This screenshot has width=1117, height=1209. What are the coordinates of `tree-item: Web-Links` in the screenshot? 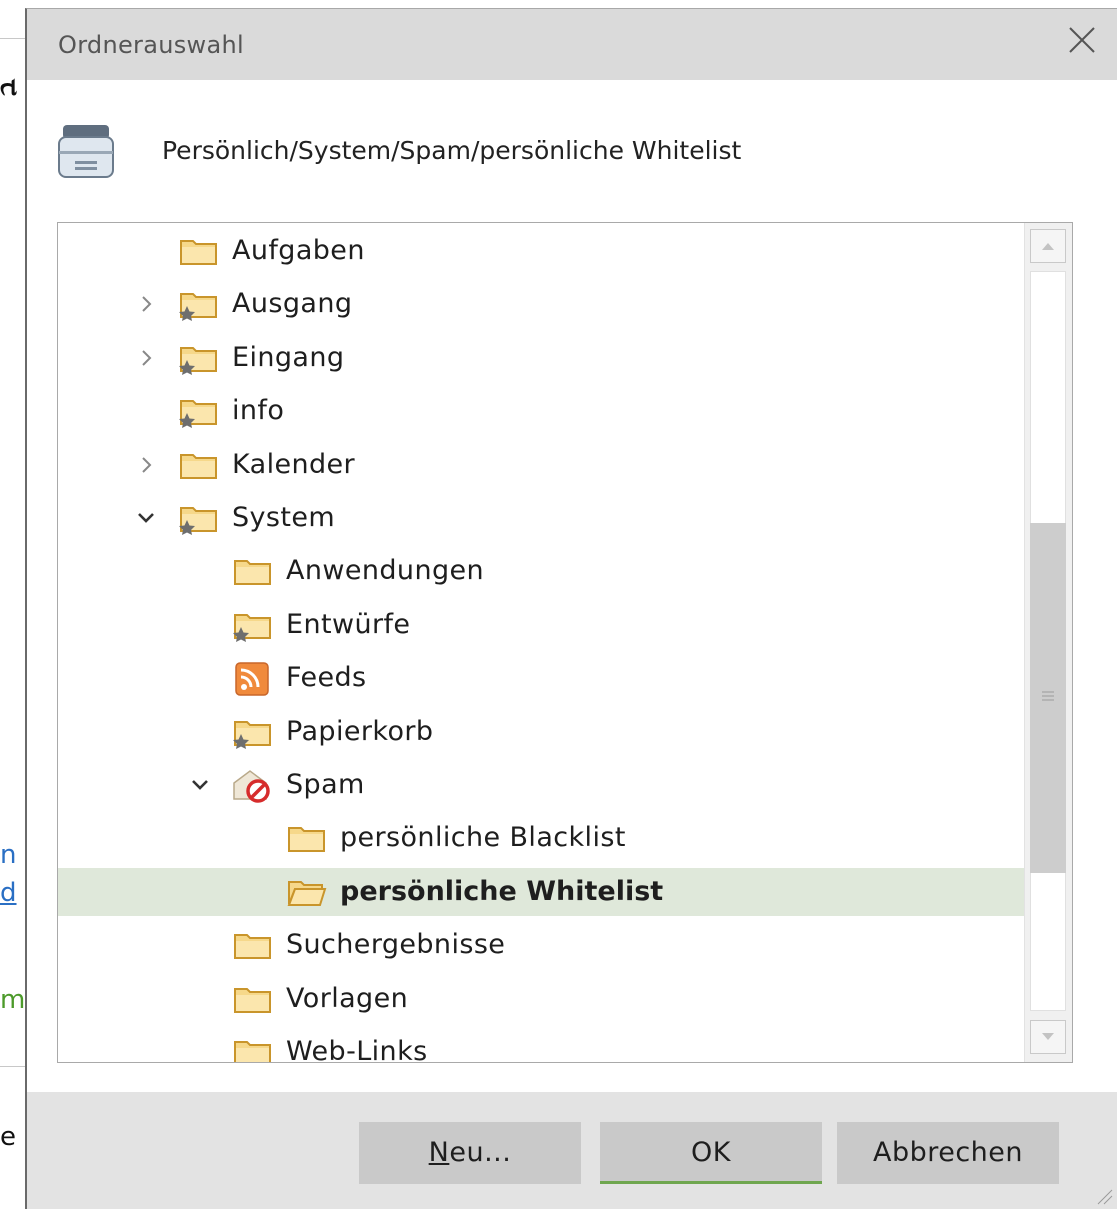 It's located at (541, 1045).